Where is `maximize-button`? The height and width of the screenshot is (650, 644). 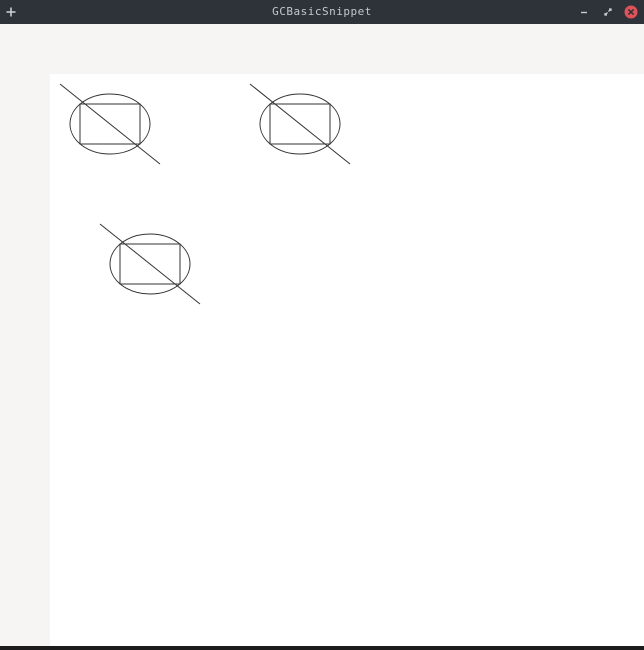 maximize-button is located at coordinates (608, 12).